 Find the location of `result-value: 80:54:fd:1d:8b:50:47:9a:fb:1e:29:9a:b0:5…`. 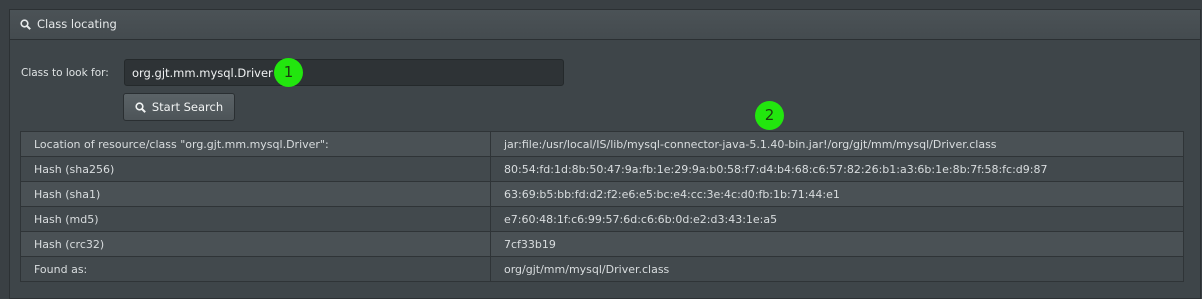

result-value: 80:54:fd:1d:8b:50:47:9a:fb:1e:29:9a:b0:5… is located at coordinates (837, 169).